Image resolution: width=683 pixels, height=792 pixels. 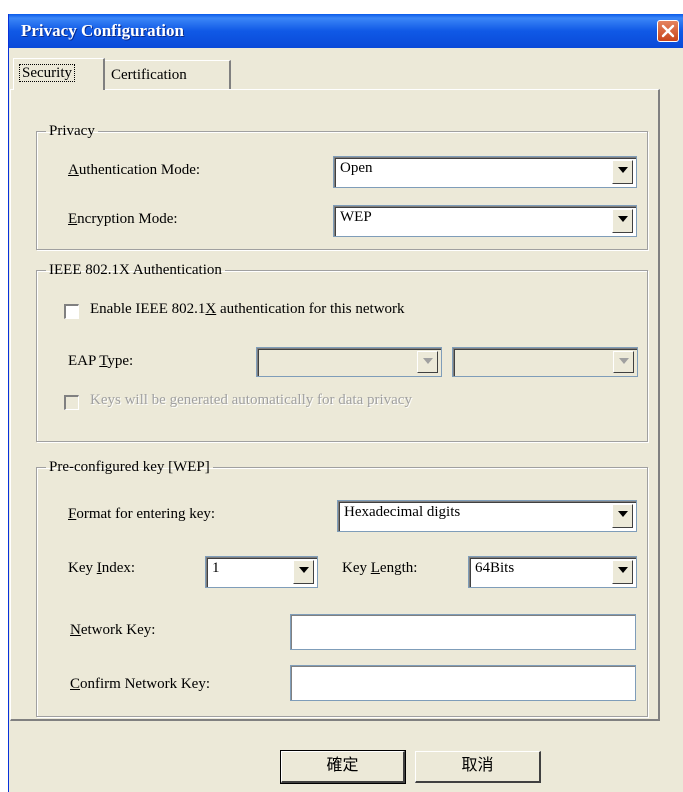 What do you see at coordinates (343, 767) in the screenshot?
I see `ok-button: 確定` at bounding box center [343, 767].